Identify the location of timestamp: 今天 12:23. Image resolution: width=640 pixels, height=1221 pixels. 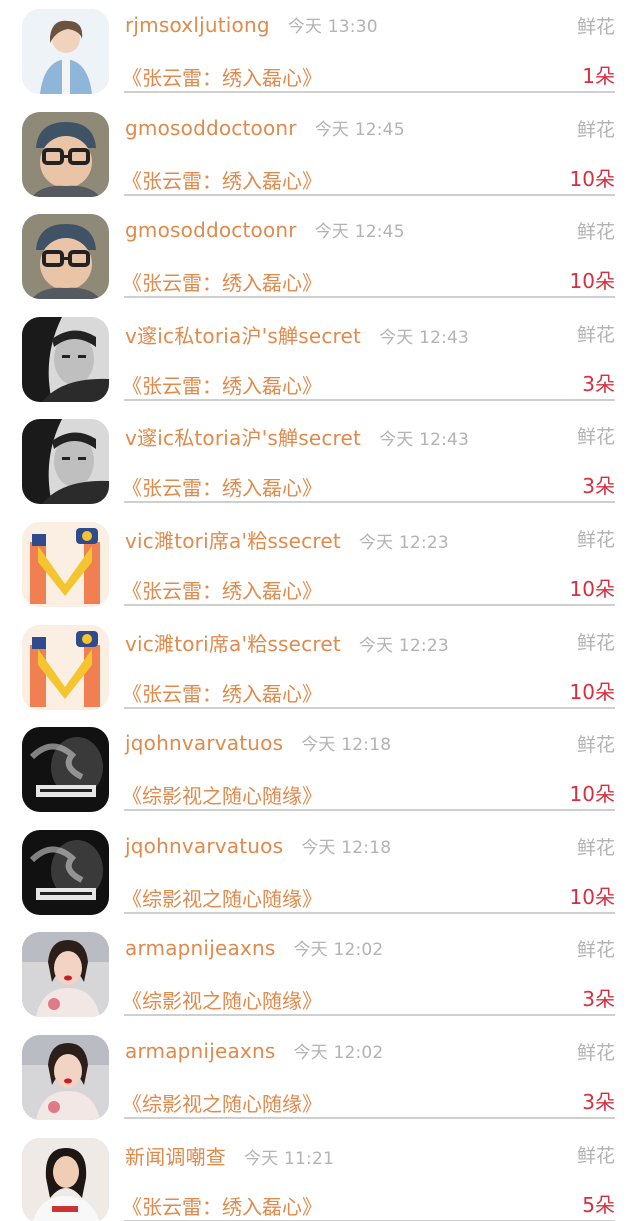
(403, 542).